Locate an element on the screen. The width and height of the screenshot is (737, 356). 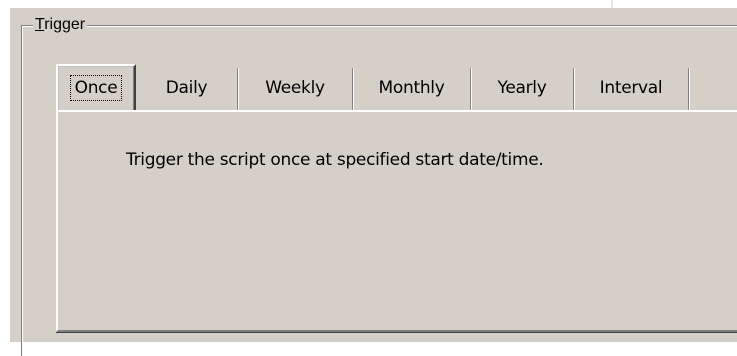
tab-interval-label: Interval is located at coordinates (631, 88).